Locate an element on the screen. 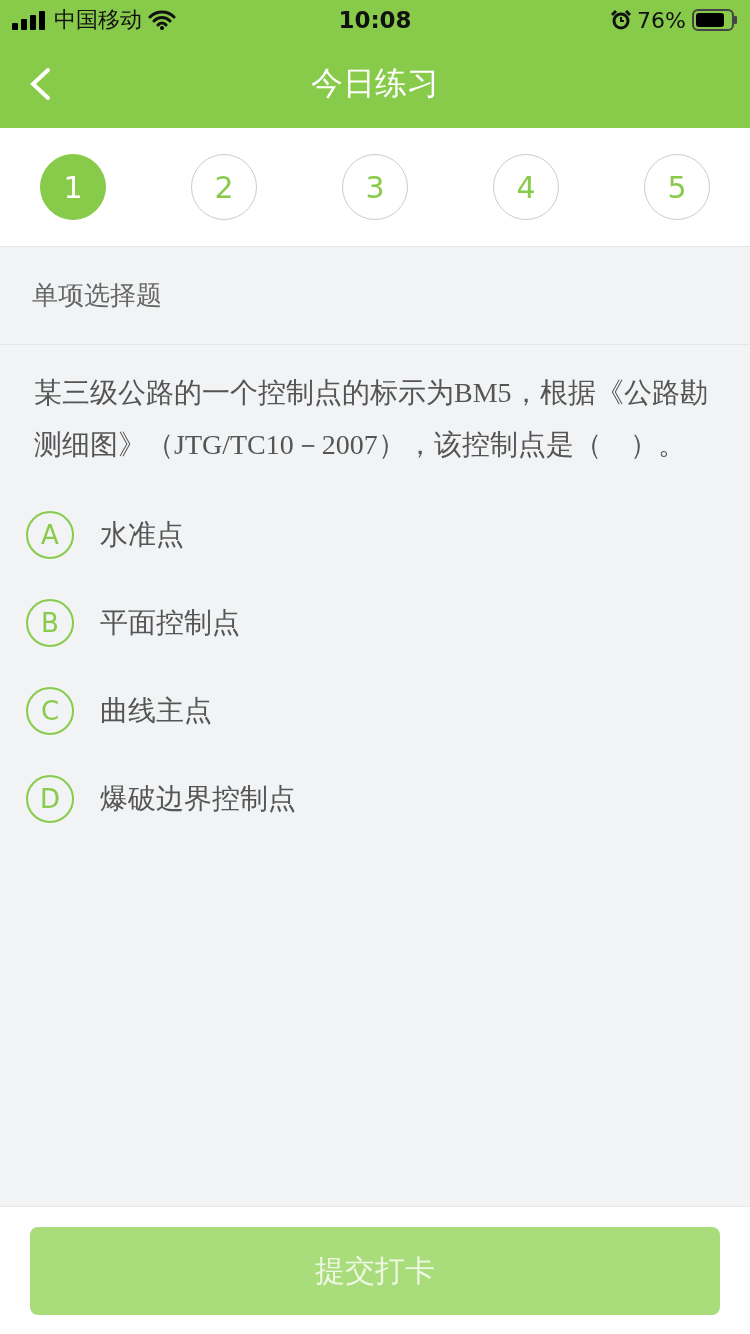 The image size is (750, 1334). wifi-icon is located at coordinates (162, 20).